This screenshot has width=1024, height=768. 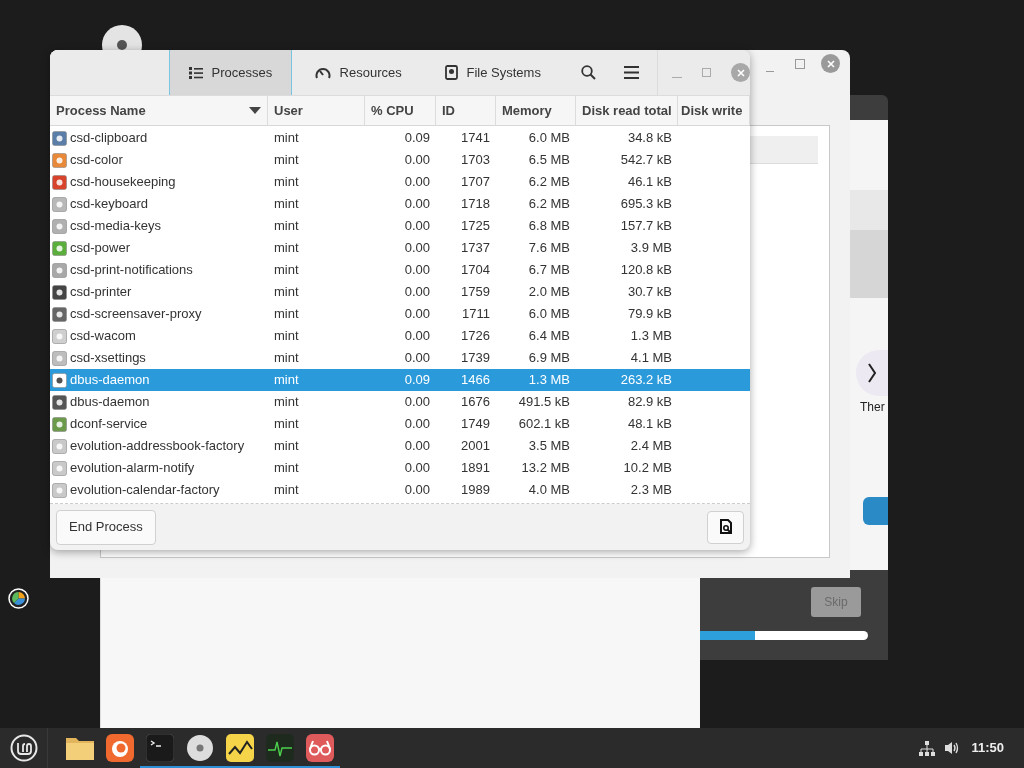 What do you see at coordinates (714, 110) in the screenshot?
I see `column-header: Disk write` at bounding box center [714, 110].